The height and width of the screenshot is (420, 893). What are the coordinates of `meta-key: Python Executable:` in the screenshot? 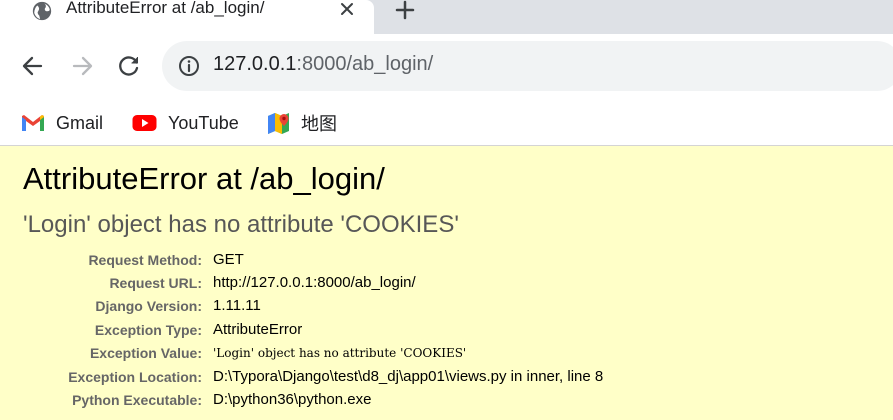 It's located at (137, 400).